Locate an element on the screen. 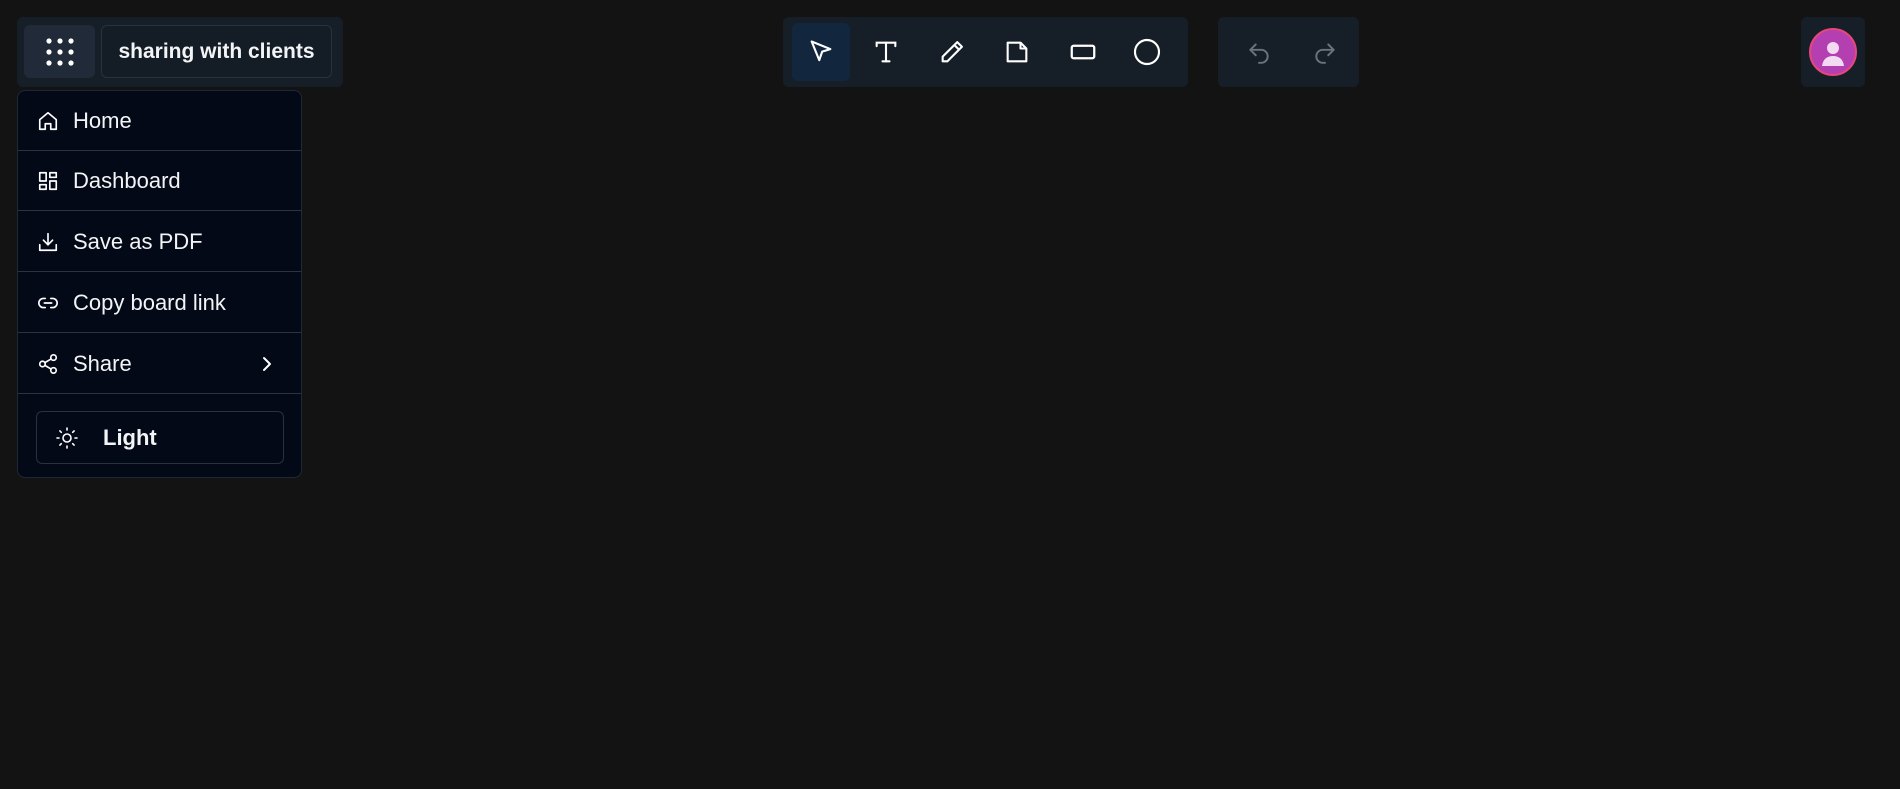  user-icon is located at coordinates (1833, 54).